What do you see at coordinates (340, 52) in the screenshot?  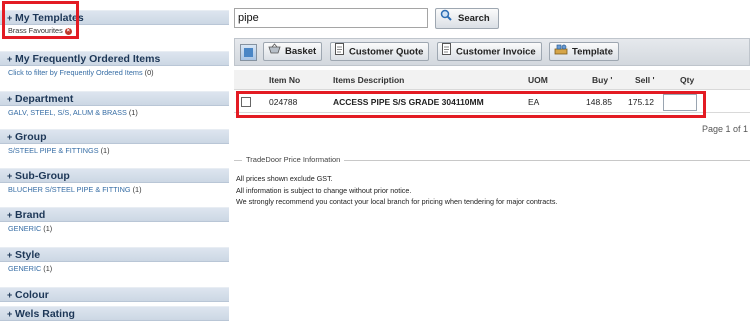 I see `document-quote-icon` at bounding box center [340, 52].